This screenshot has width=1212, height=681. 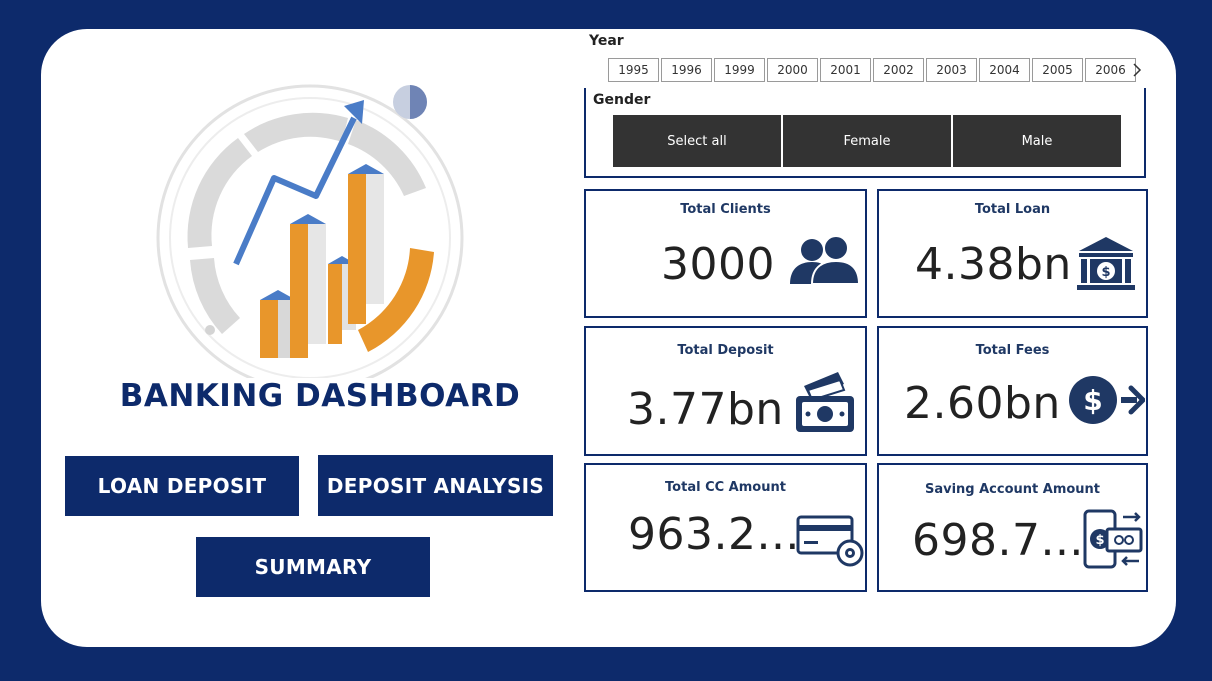 What do you see at coordinates (825, 402) in the screenshot?
I see `cash-payment-icon` at bounding box center [825, 402].